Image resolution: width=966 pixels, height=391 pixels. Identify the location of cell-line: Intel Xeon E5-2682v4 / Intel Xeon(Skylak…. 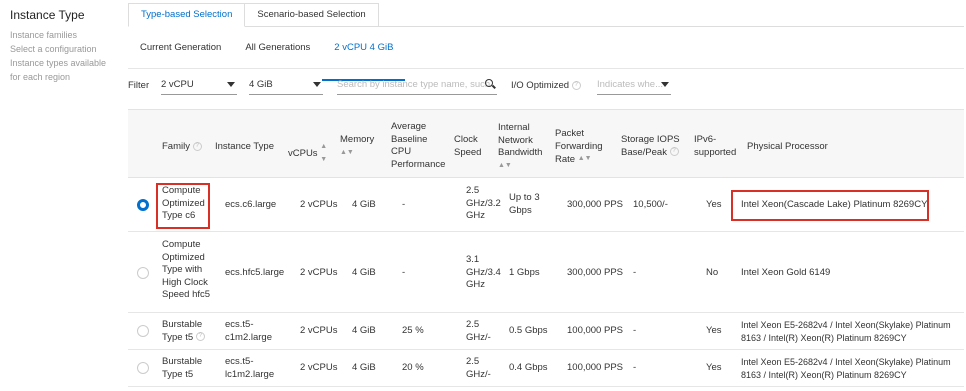
(846, 362).